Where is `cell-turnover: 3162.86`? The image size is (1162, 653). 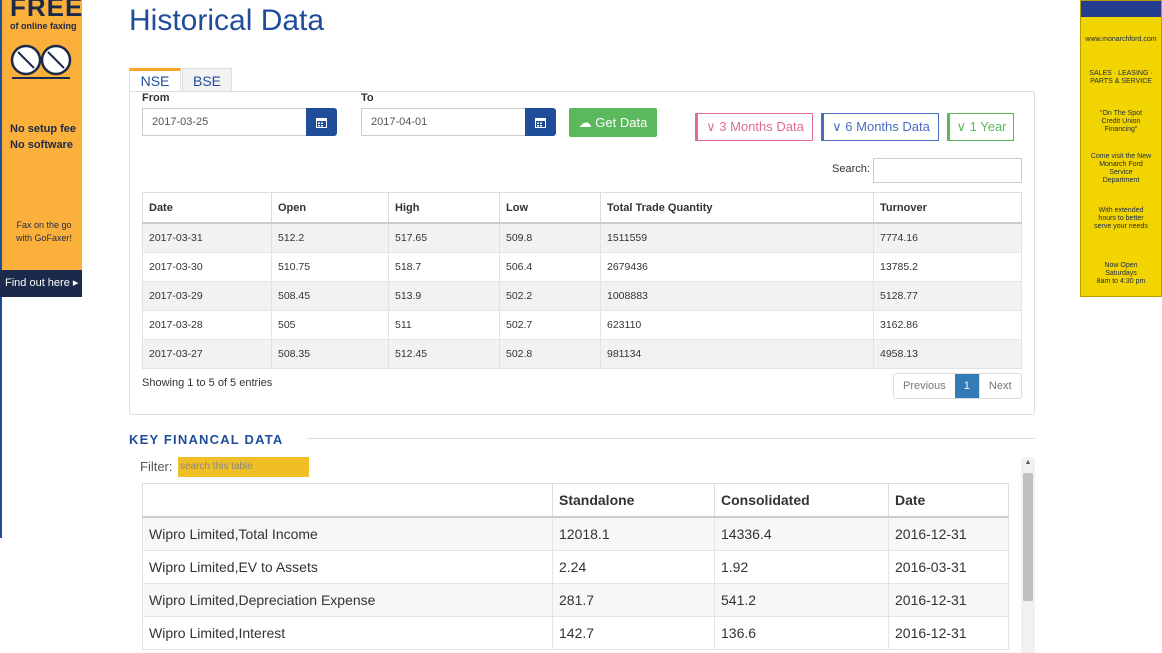 cell-turnover: 3162.86 is located at coordinates (947, 325).